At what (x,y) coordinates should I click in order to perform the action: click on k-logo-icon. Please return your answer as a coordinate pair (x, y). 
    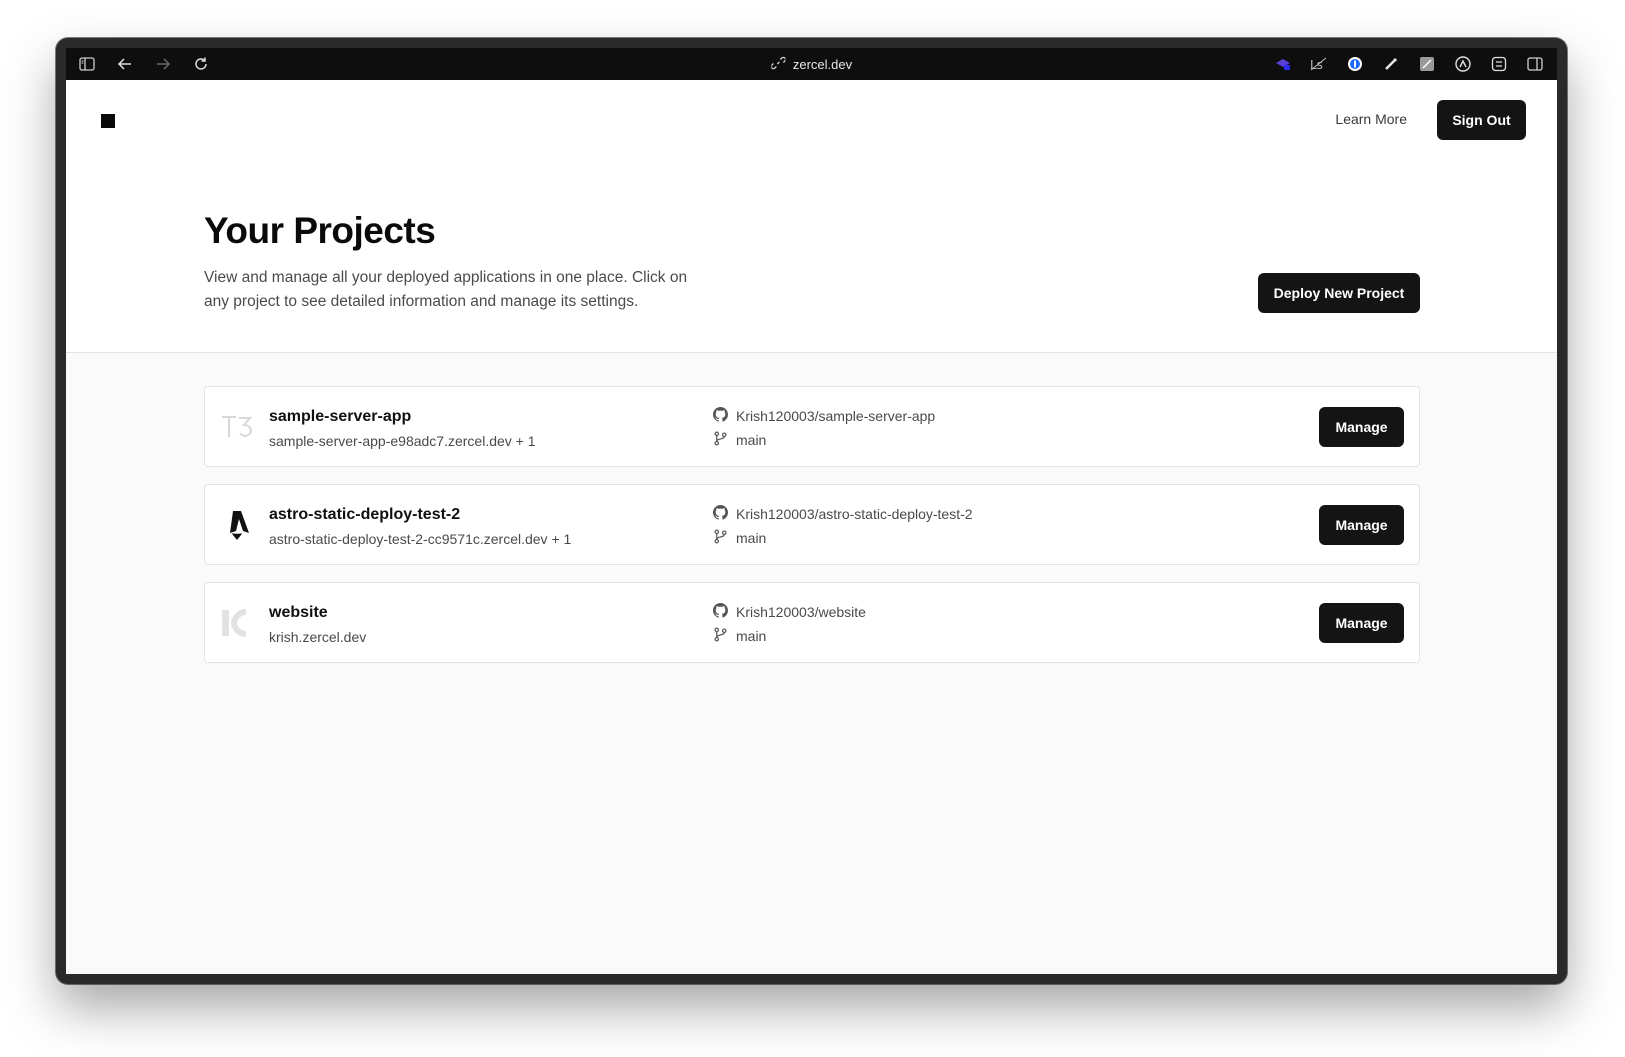
    Looking at the image, I should click on (237, 623).